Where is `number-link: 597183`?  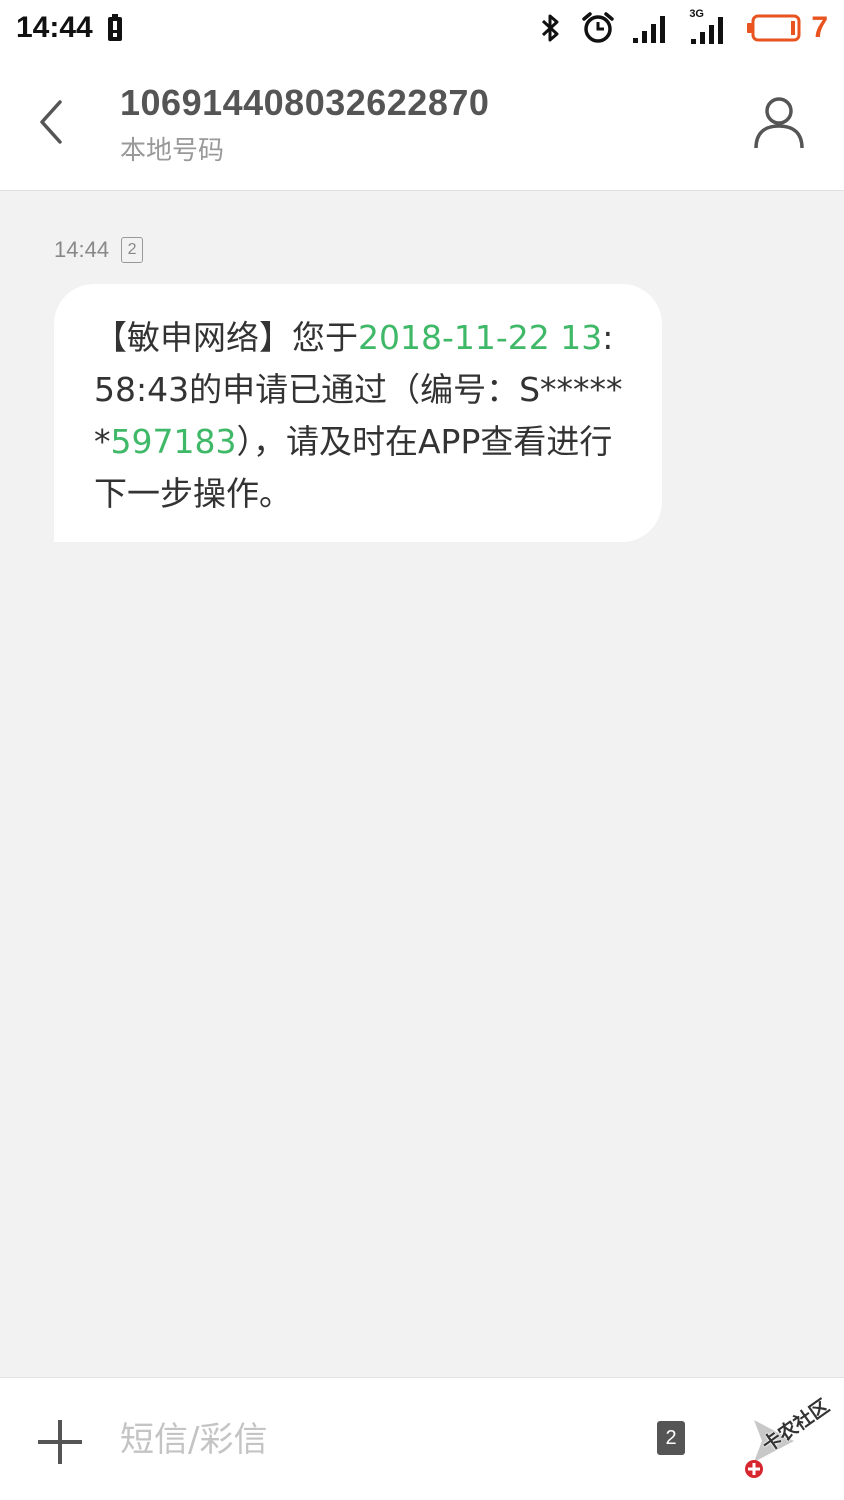
number-link: 597183 is located at coordinates (174, 441).